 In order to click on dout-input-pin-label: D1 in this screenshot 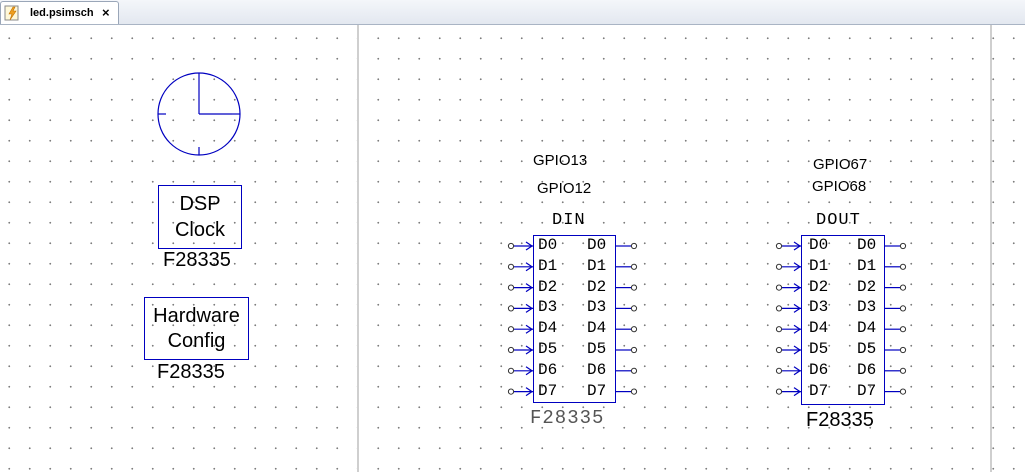, I will do `click(819, 265)`.